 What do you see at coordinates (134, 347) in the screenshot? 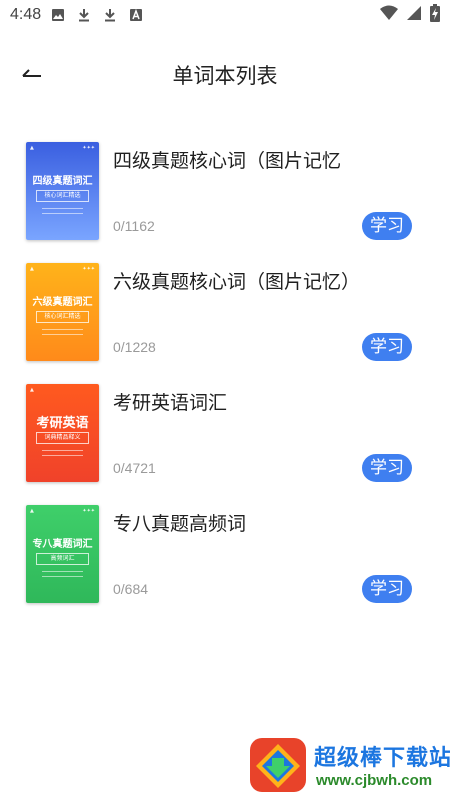
I see `book-progress-count: 0/1228` at bounding box center [134, 347].